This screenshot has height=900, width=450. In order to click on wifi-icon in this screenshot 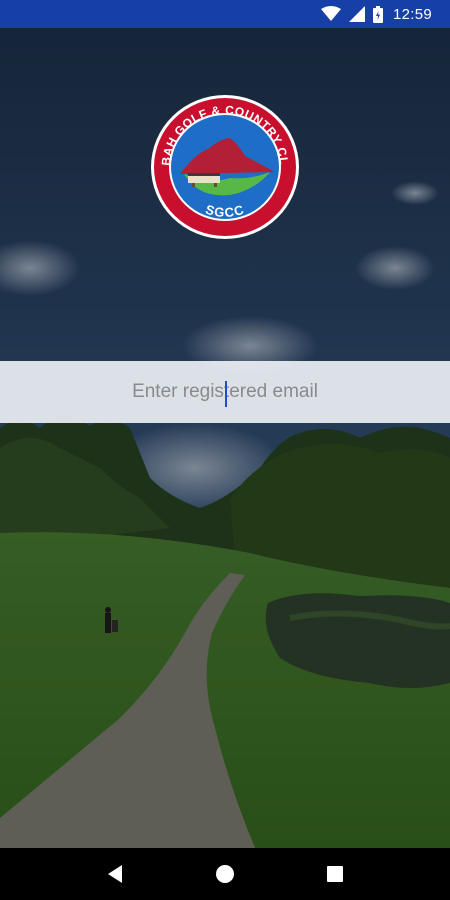, I will do `click(330, 14)`.